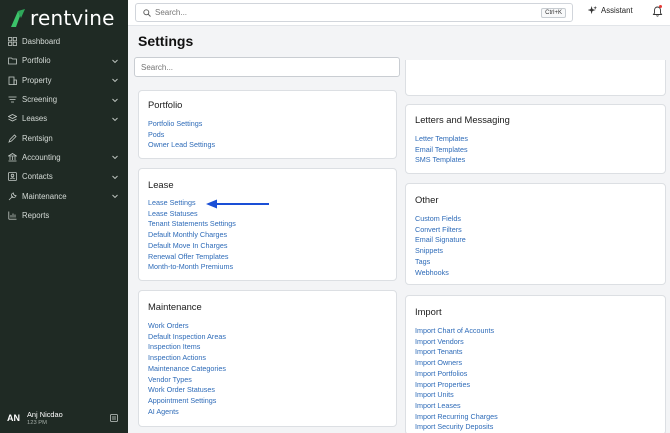 The height and width of the screenshot is (433, 670). What do you see at coordinates (64, 176) in the screenshot?
I see `sidebar-item-contacts: Contacts` at bounding box center [64, 176].